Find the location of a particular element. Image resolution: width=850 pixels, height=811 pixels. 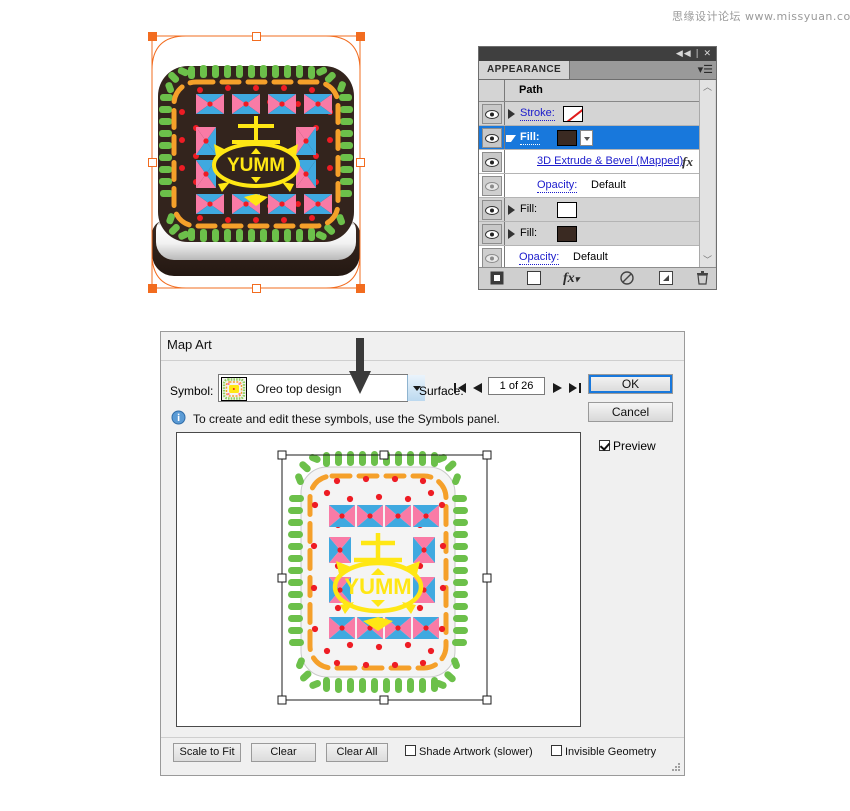

selection-handle-bl is located at coordinates (152, 288).